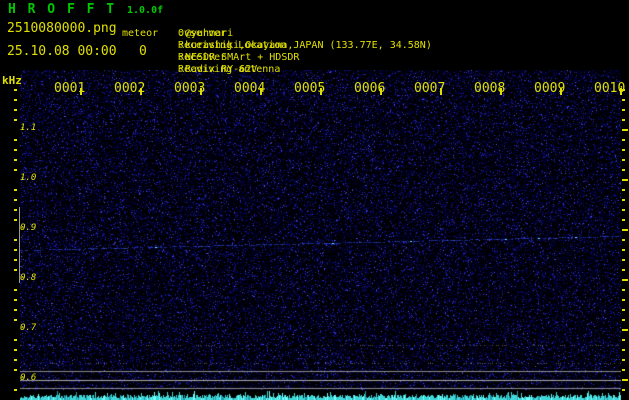 This screenshot has height=400, width=629. I want to click on meteor-count-label: meteor, so click(140, 33).